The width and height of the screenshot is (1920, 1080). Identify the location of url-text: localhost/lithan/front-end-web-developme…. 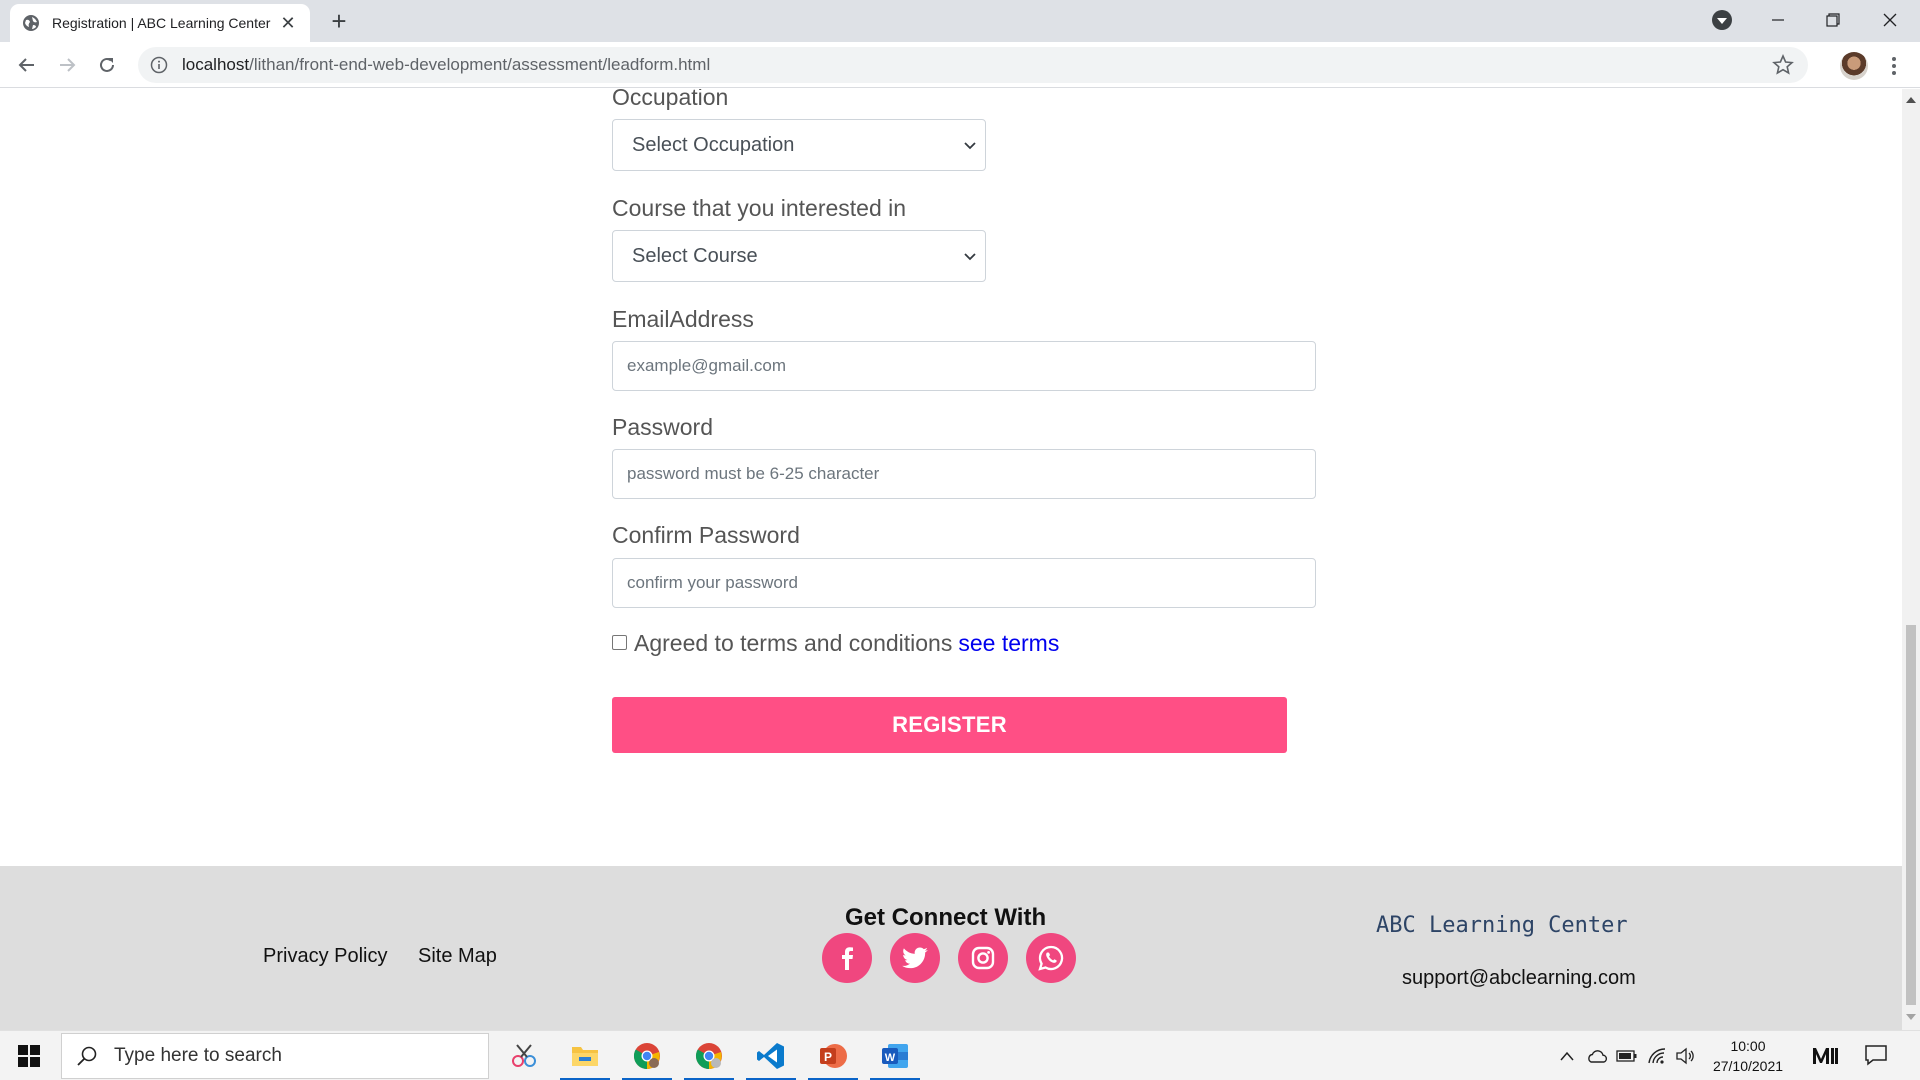
(446, 65).